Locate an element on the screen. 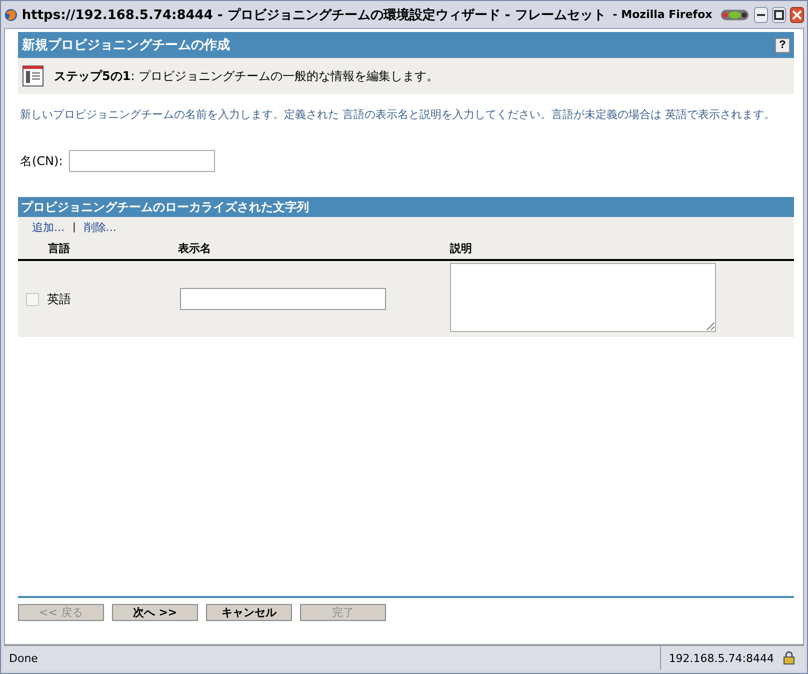  page-title: 新規プロビジョニングチームの作成 is located at coordinates (126, 45).